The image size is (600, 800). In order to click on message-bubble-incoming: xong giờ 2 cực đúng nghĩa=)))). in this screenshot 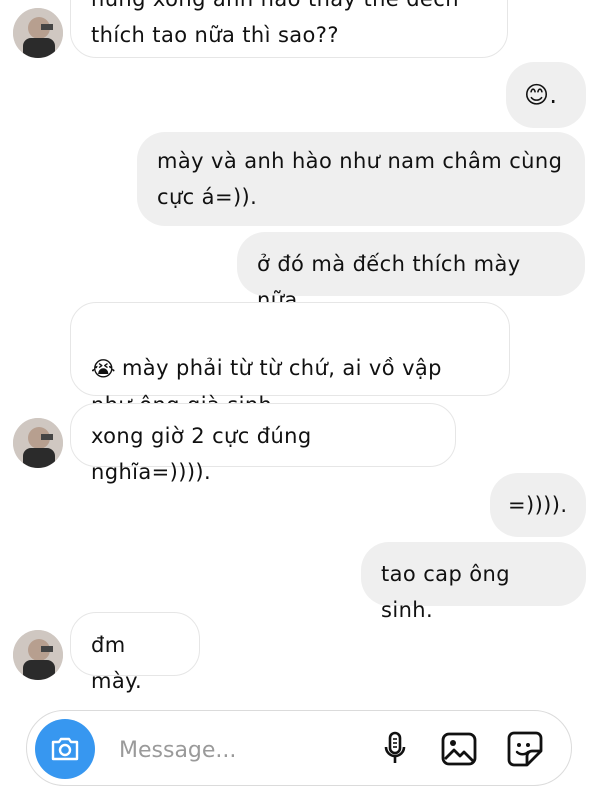, I will do `click(263, 443)`.